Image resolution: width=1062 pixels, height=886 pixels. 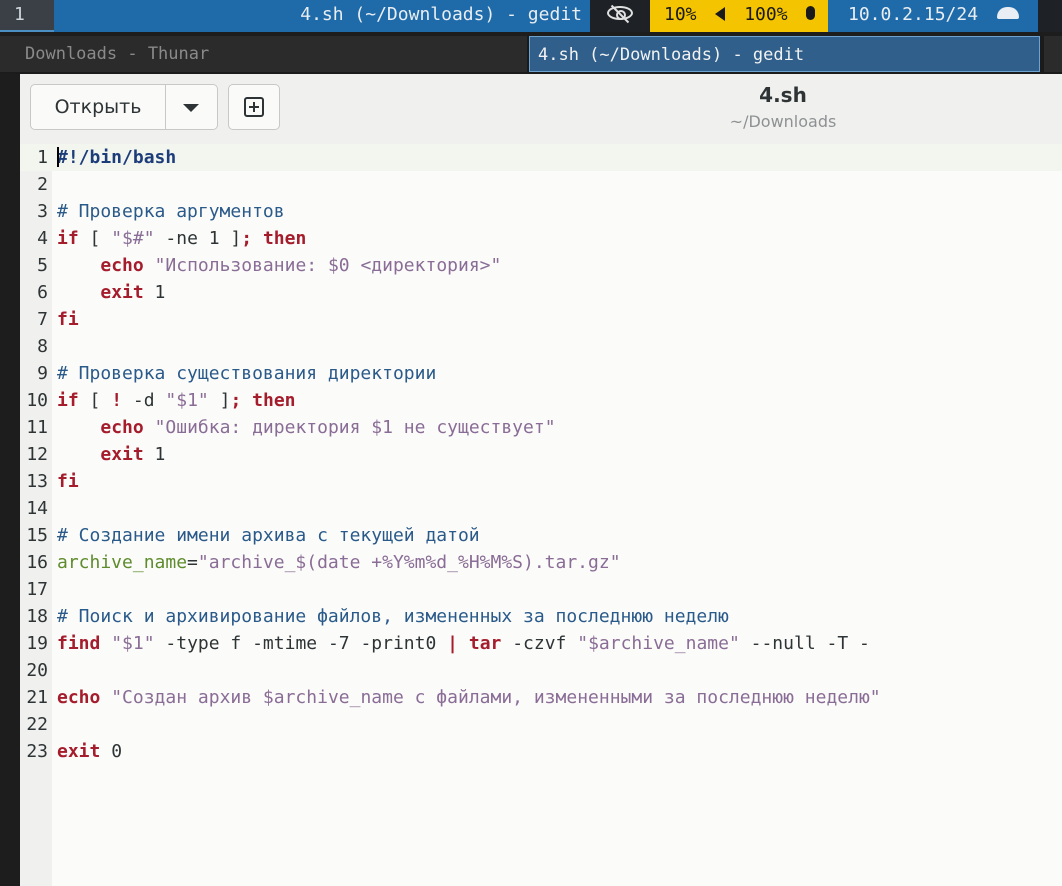 I want to click on network-icon, so click(x=1007, y=13).